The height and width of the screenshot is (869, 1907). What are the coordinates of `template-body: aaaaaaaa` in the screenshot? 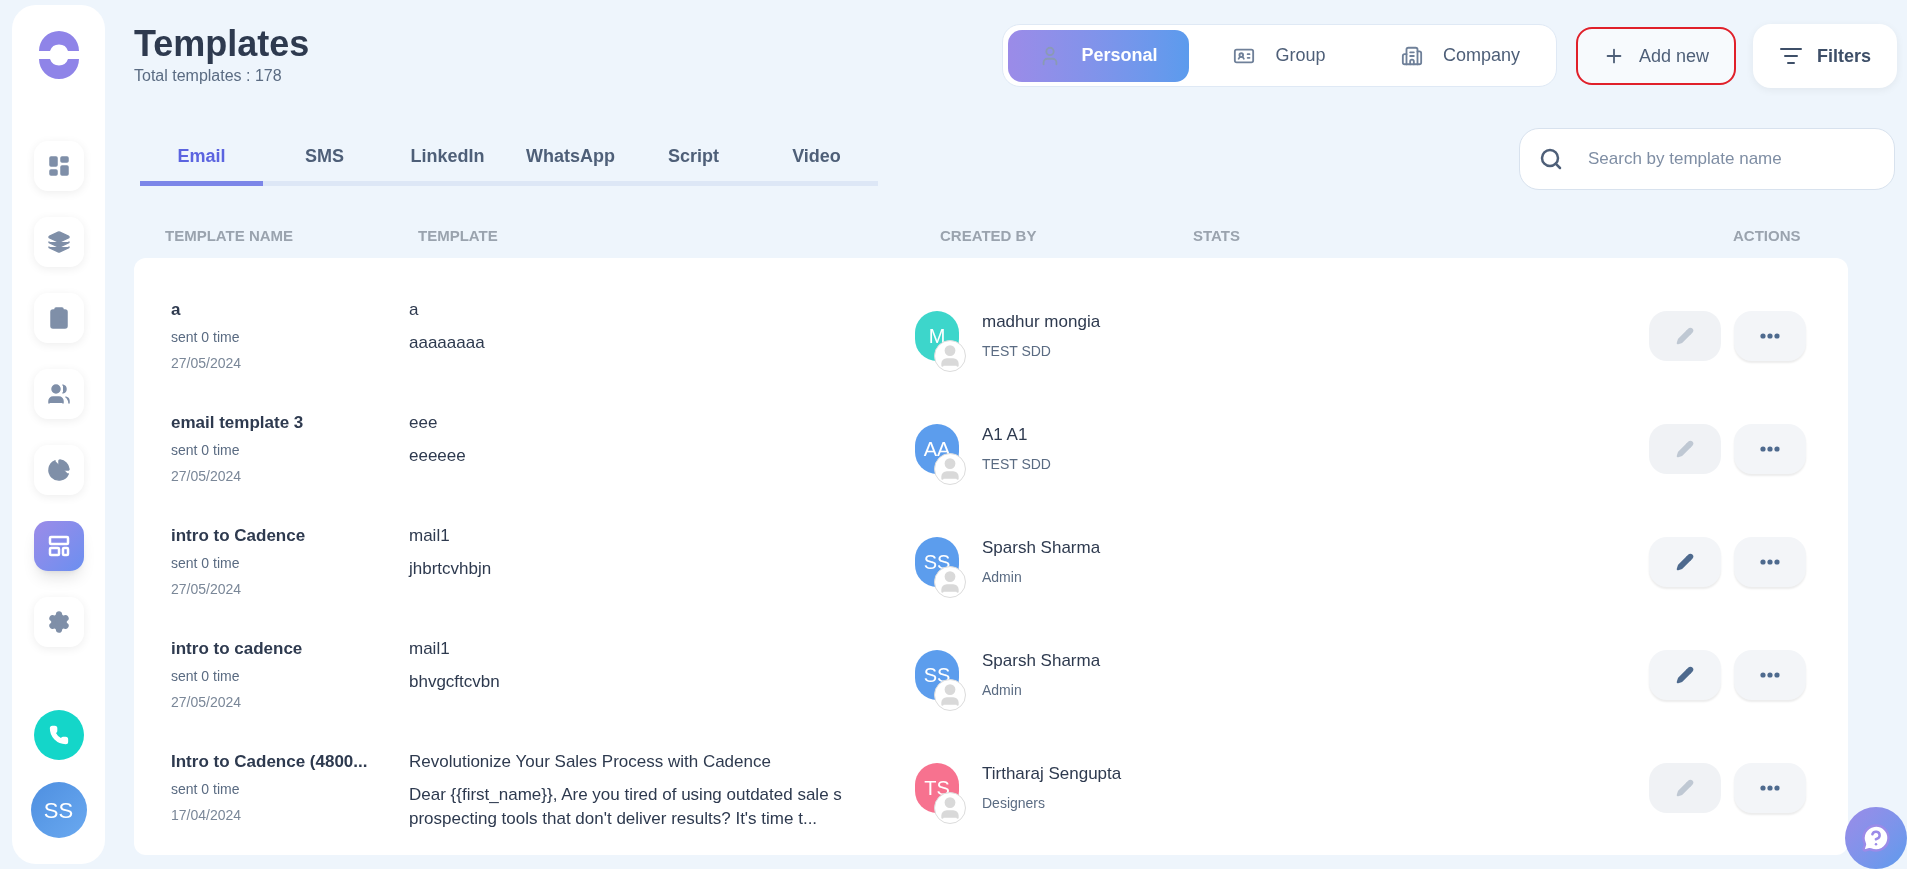 It's located at (447, 342).